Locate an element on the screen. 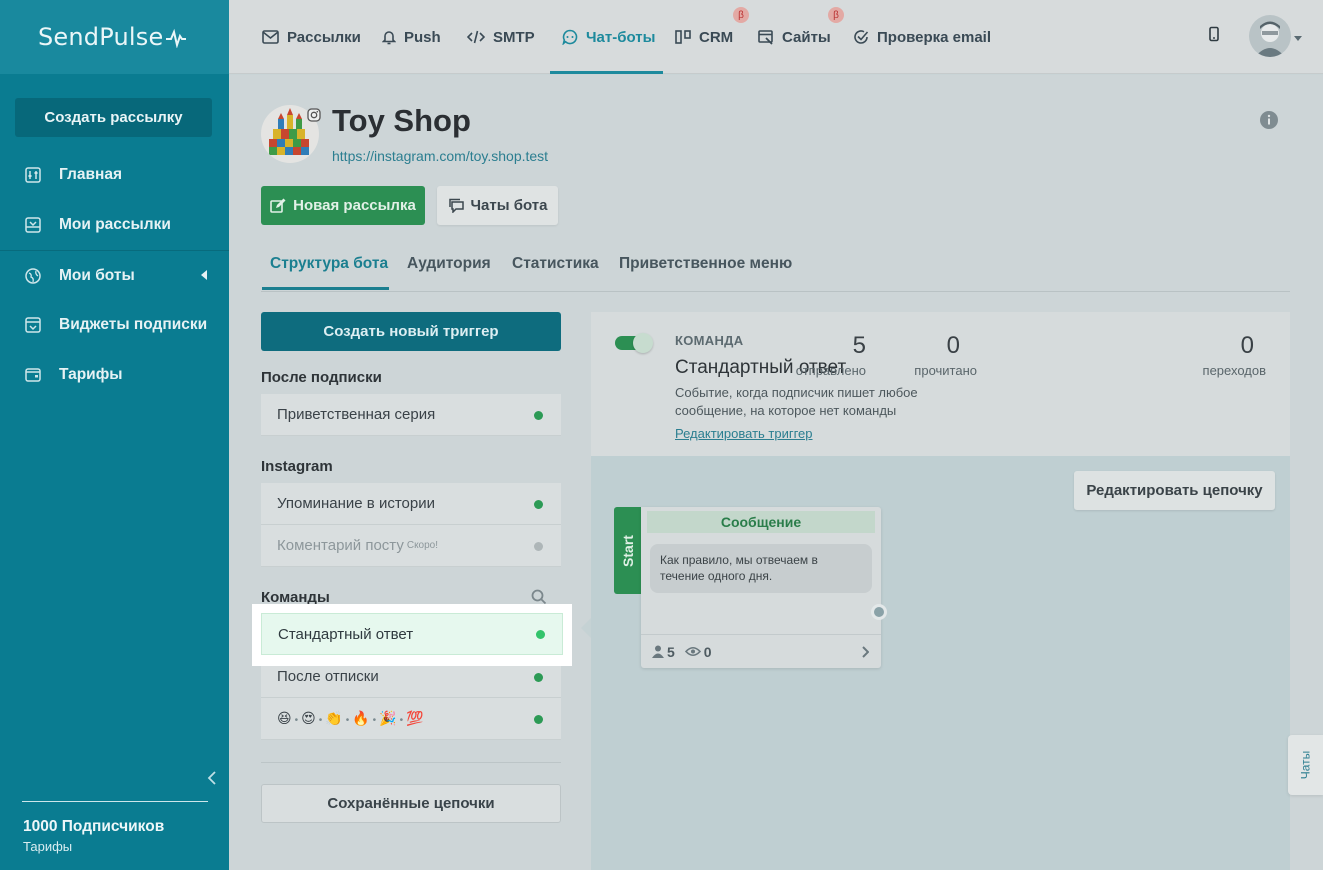  topnav-email-check: Проверка email is located at coordinates (922, 37).